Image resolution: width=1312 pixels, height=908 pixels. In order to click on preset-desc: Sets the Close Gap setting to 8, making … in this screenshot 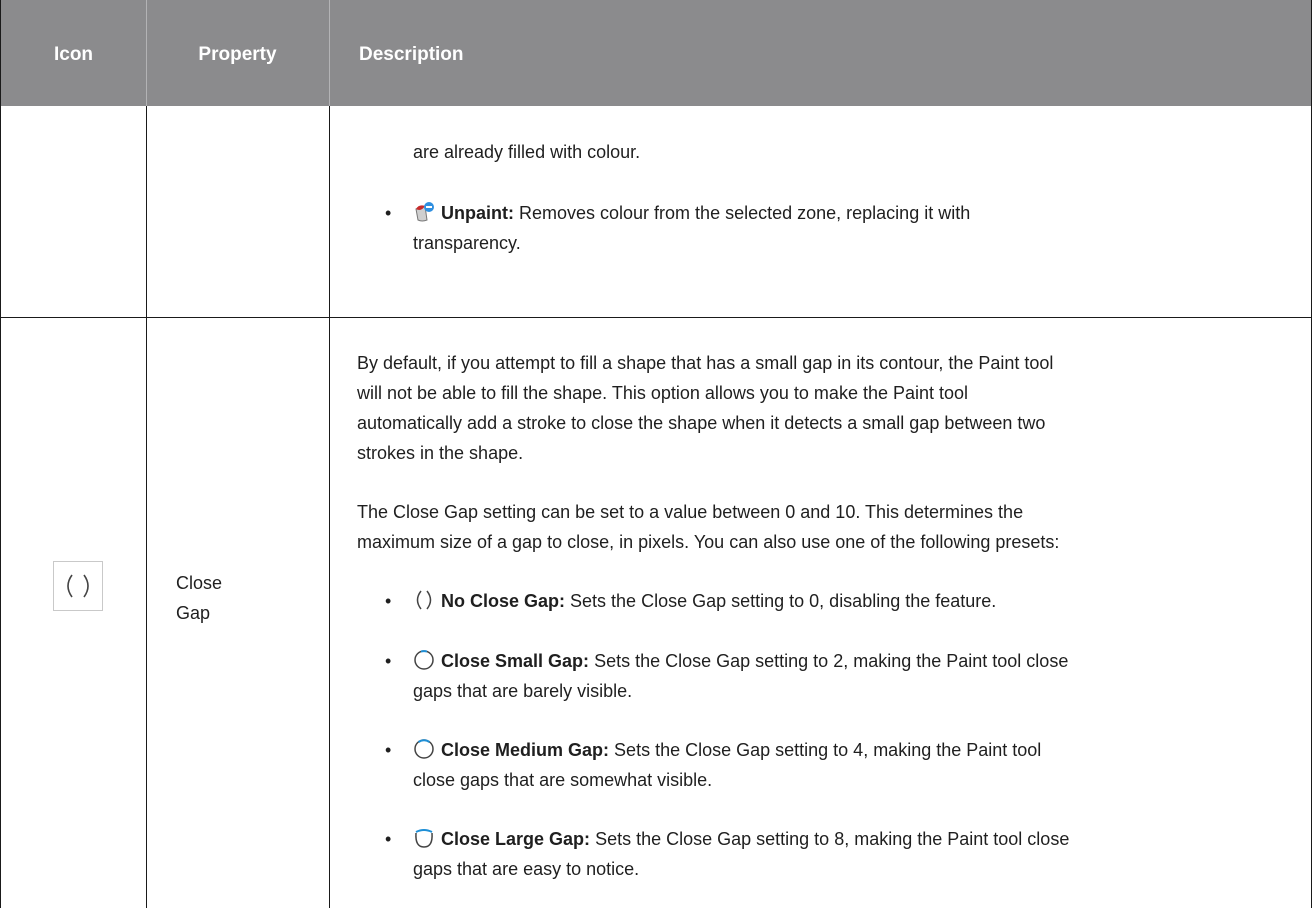, I will do `click(832, 839)`.